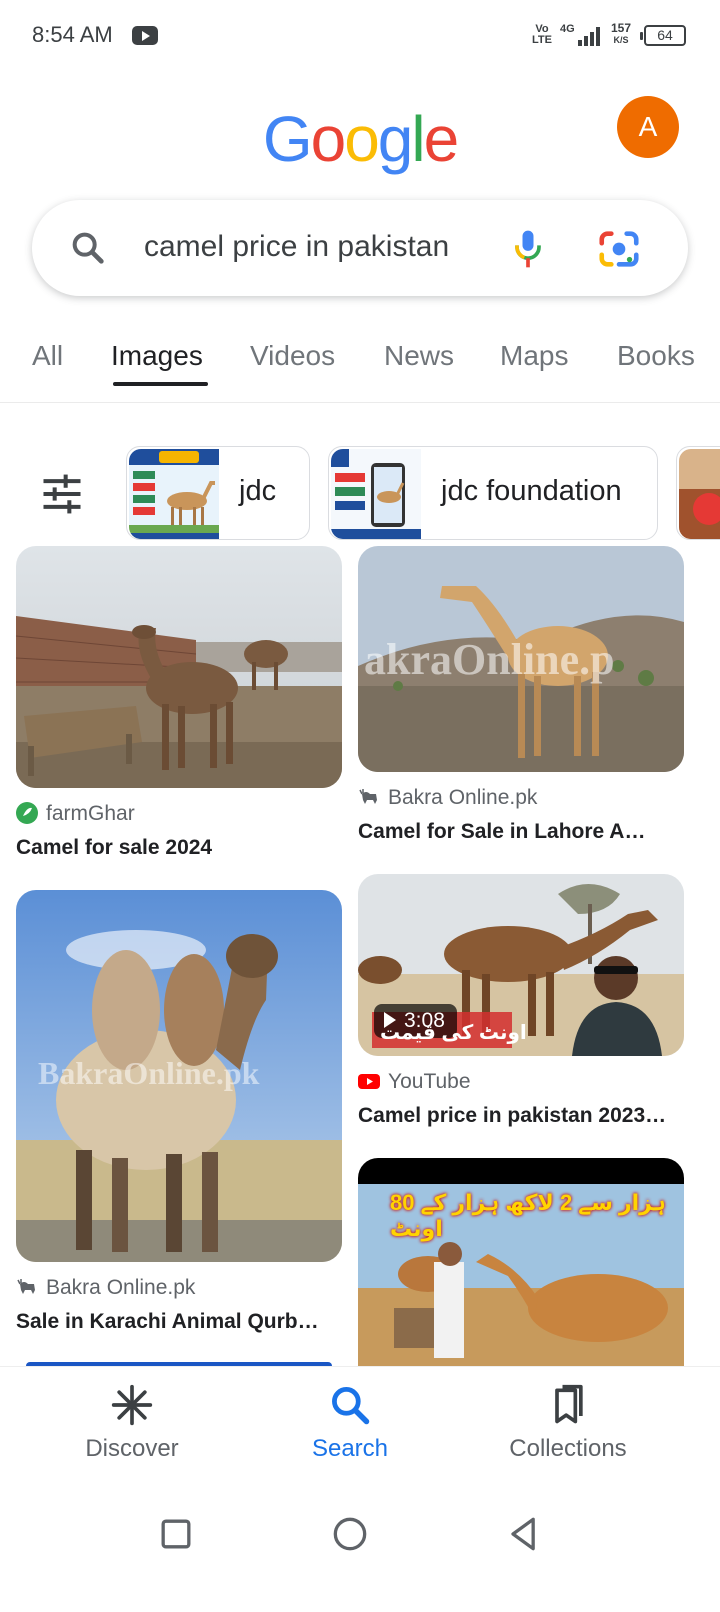  Describe the element at coordinates (567, 29) in the screenshot. I see `network-type-indicator: 4G` at that location.